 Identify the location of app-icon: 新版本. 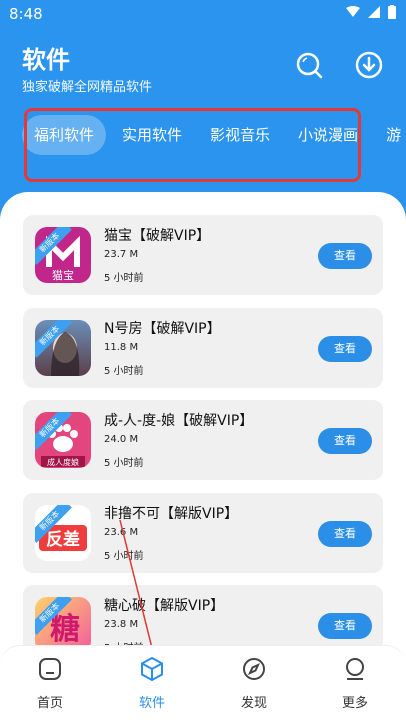
(63, 348).